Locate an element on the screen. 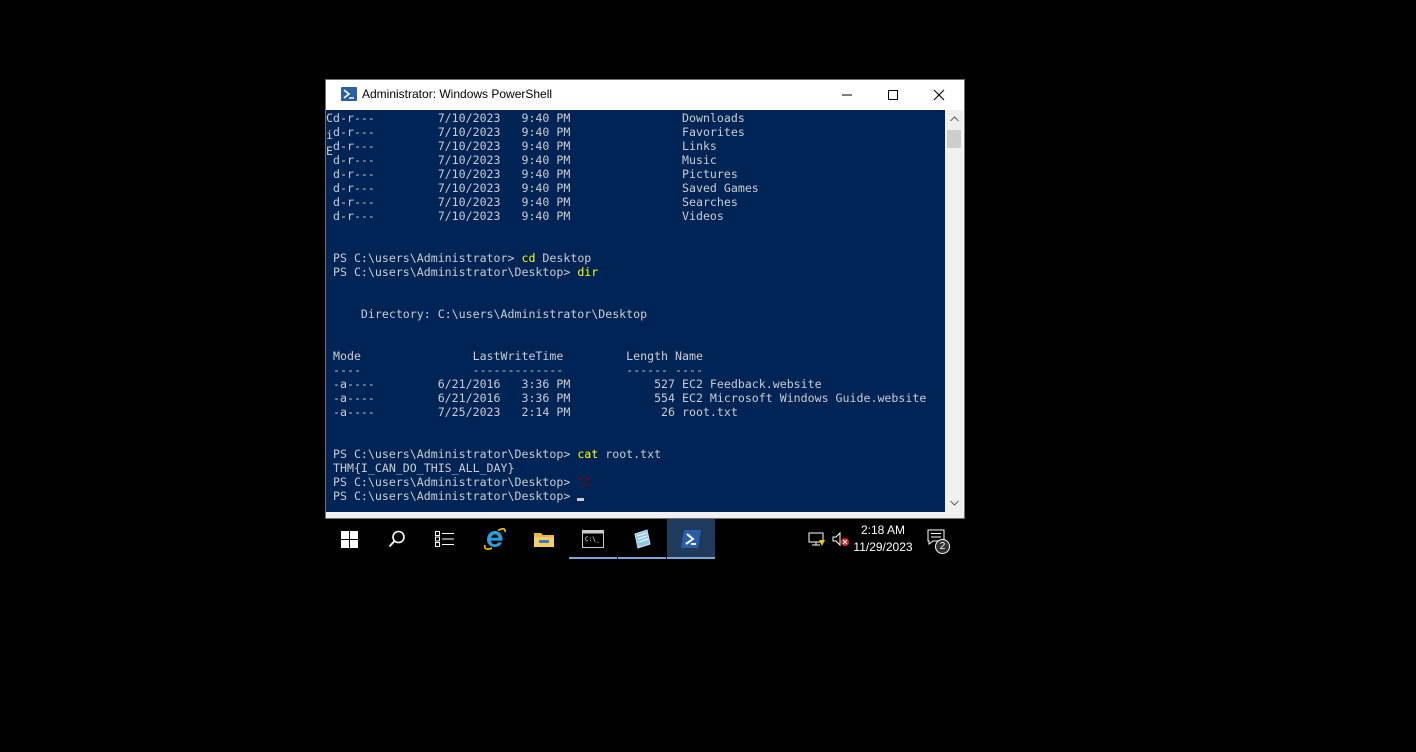  svg-text: C:\_ is located at coordinates (592, 539).